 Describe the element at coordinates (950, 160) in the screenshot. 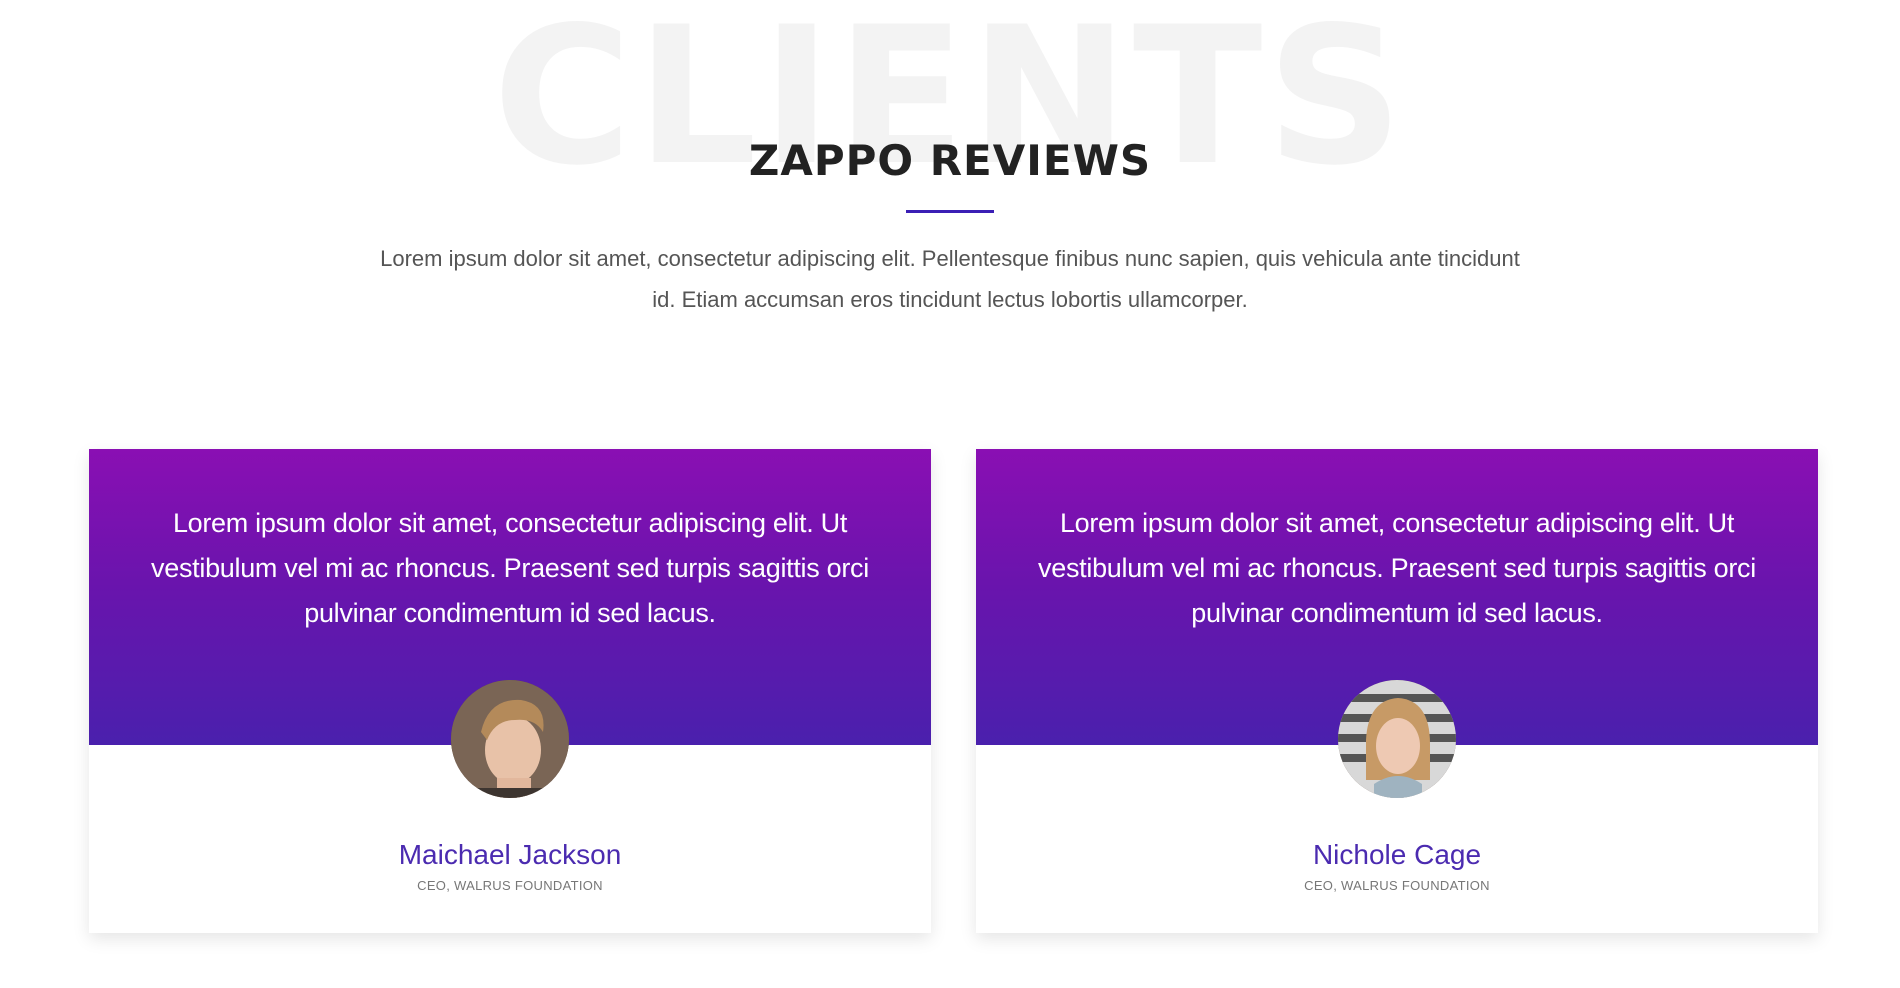

I see `section-title: ZAPPO REVIEWS` at that location.